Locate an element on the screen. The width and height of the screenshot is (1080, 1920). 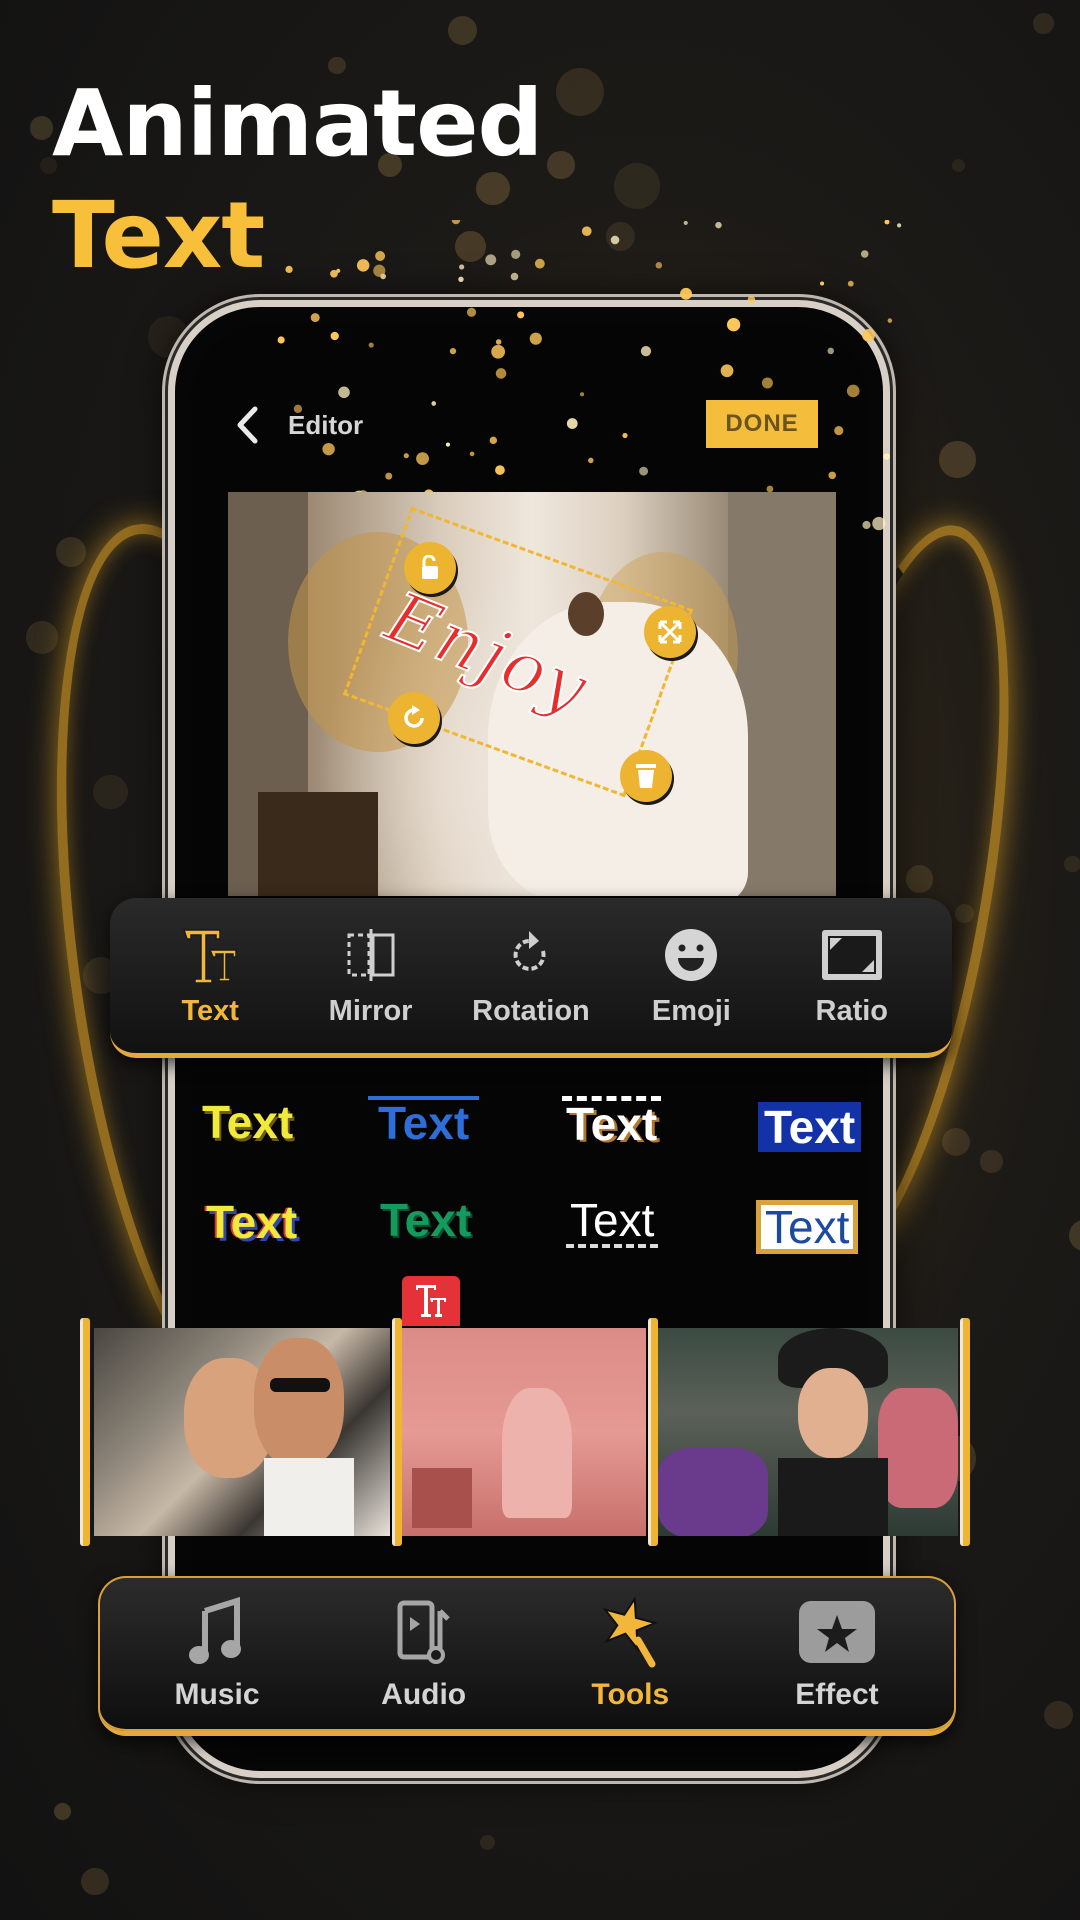
nav-audio: Audio is located at coordinates (424, 1654).